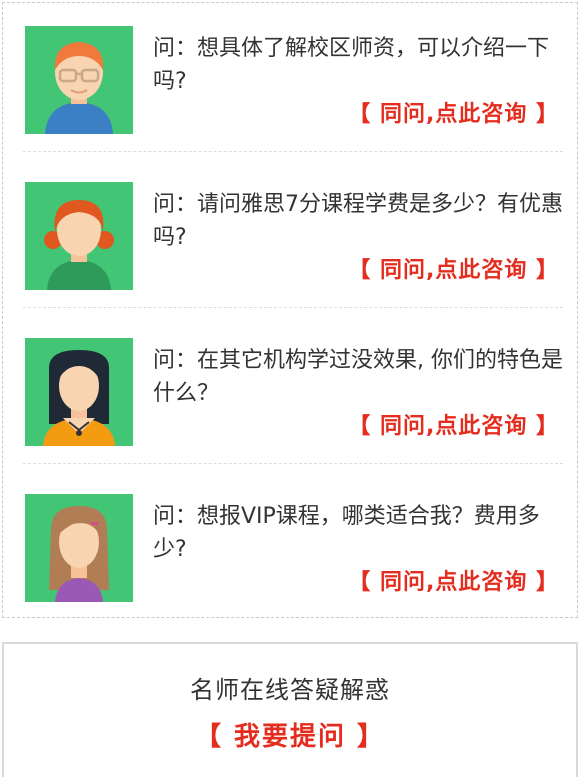  Describe the element at coordinates (351, 65) in the screenshot. I see `question-text: 问：想具体了解校区师资，可以介绍一下吗?` at that location.